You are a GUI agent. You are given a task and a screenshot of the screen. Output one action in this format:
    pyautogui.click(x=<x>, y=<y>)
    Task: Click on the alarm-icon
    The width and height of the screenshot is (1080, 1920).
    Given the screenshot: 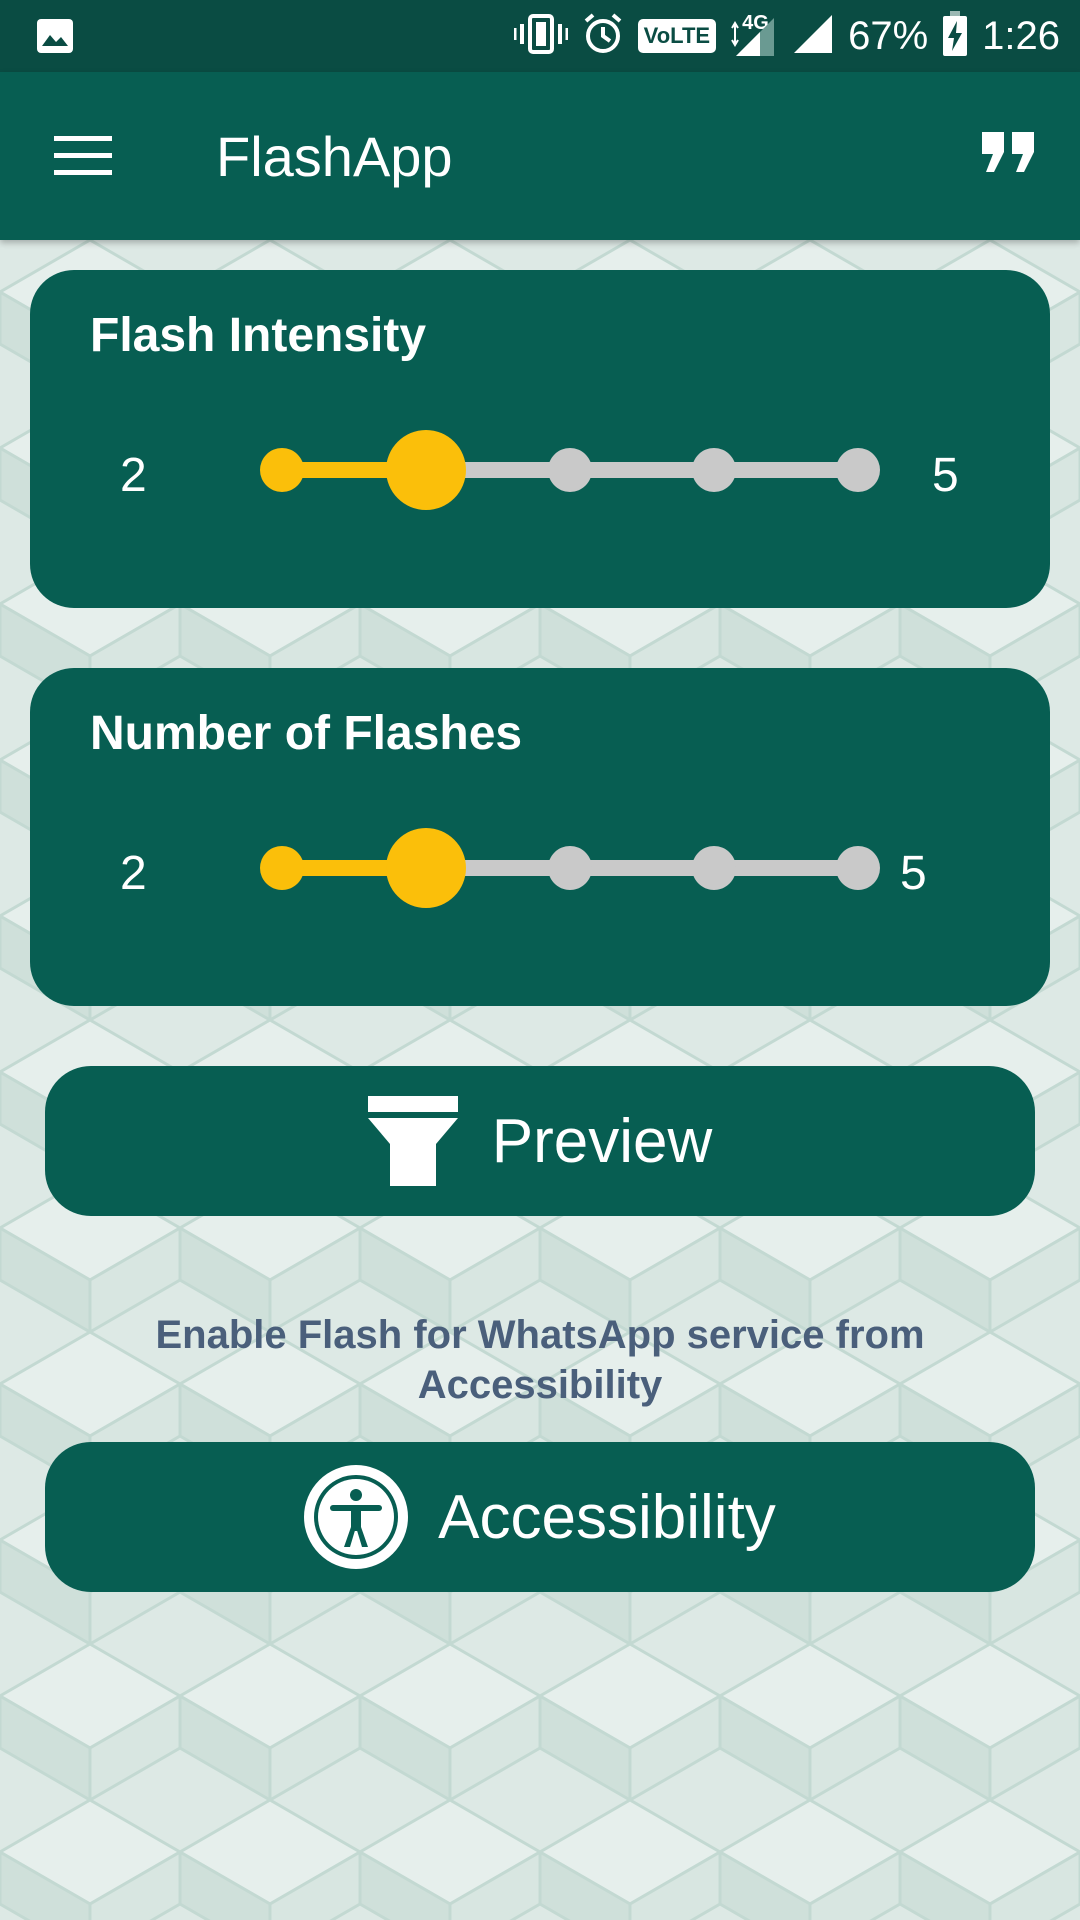 What is the action you would take?
    pyautogui.click(x=603, y=36)
    